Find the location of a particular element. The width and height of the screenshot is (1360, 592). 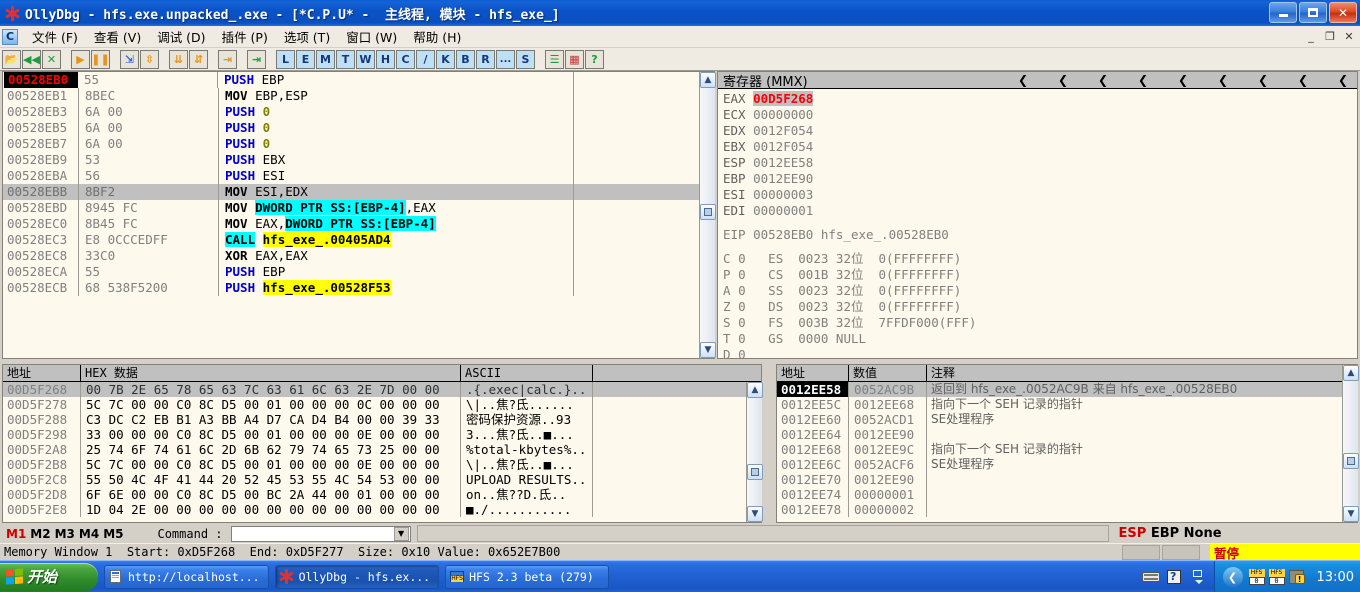

toolbar-run-button: ▶ is located at coordinates (80, 59).